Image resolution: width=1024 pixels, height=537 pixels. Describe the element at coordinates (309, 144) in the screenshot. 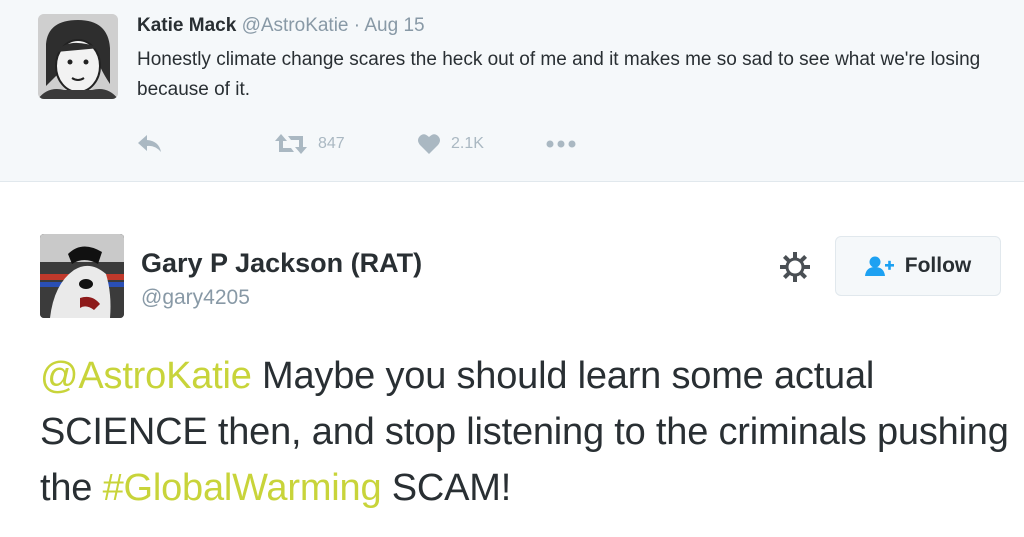

I see `retweet-button: 847` at that location.